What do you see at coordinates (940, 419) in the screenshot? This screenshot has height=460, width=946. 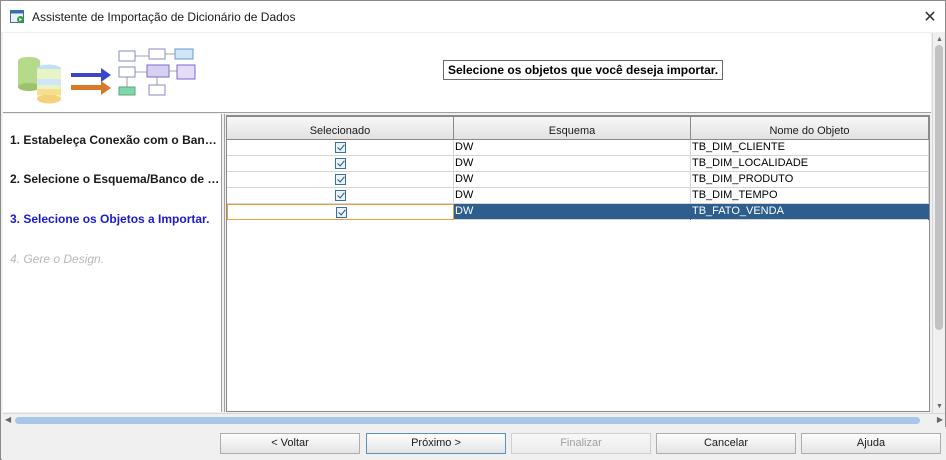 I see `scroll-right-icon: ▶` at bounding box center [940, 419].